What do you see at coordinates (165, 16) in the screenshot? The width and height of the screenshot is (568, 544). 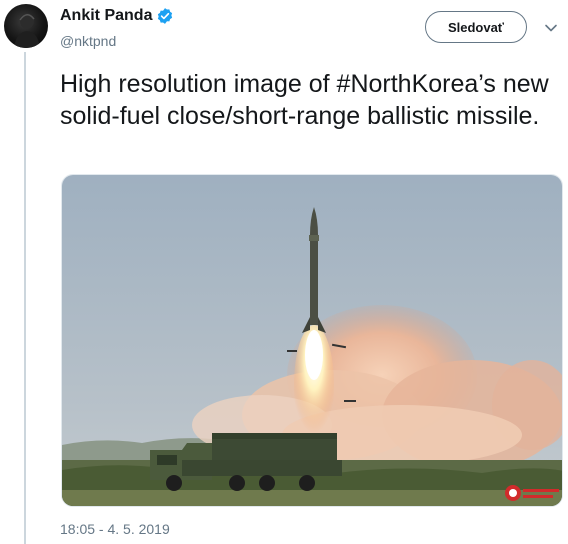 I see `verified-badge-icon` at bounding box center [165, 16].